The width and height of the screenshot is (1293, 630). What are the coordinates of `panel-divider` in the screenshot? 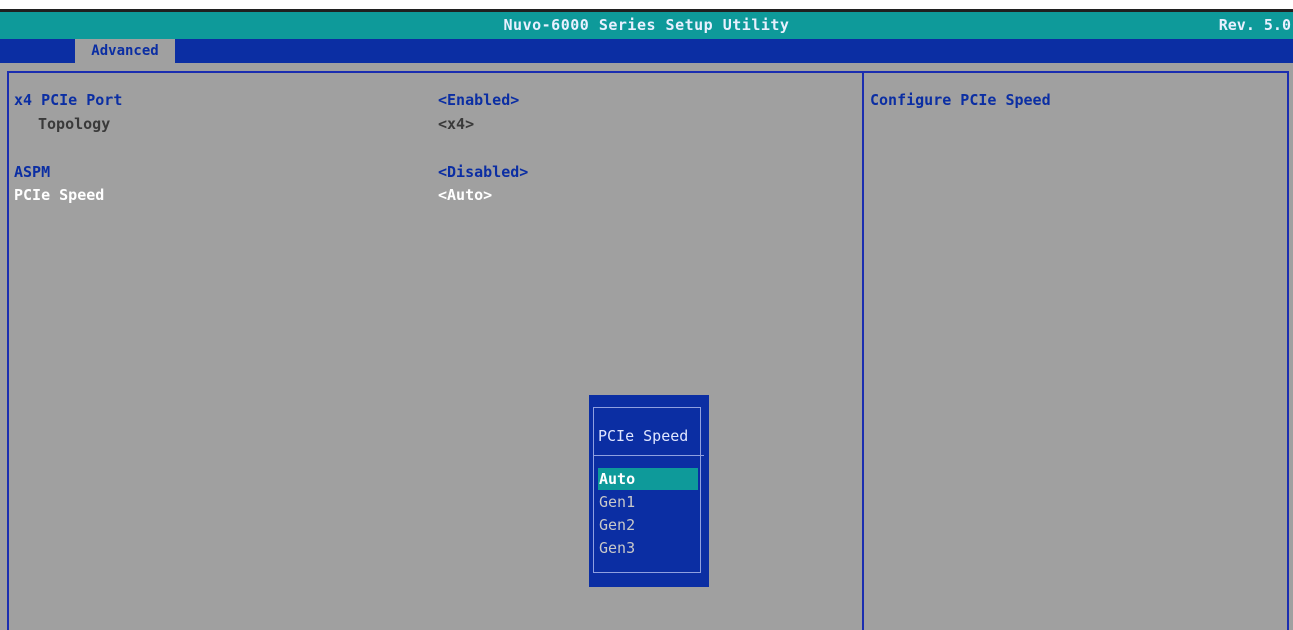 It's located at (863, 350).